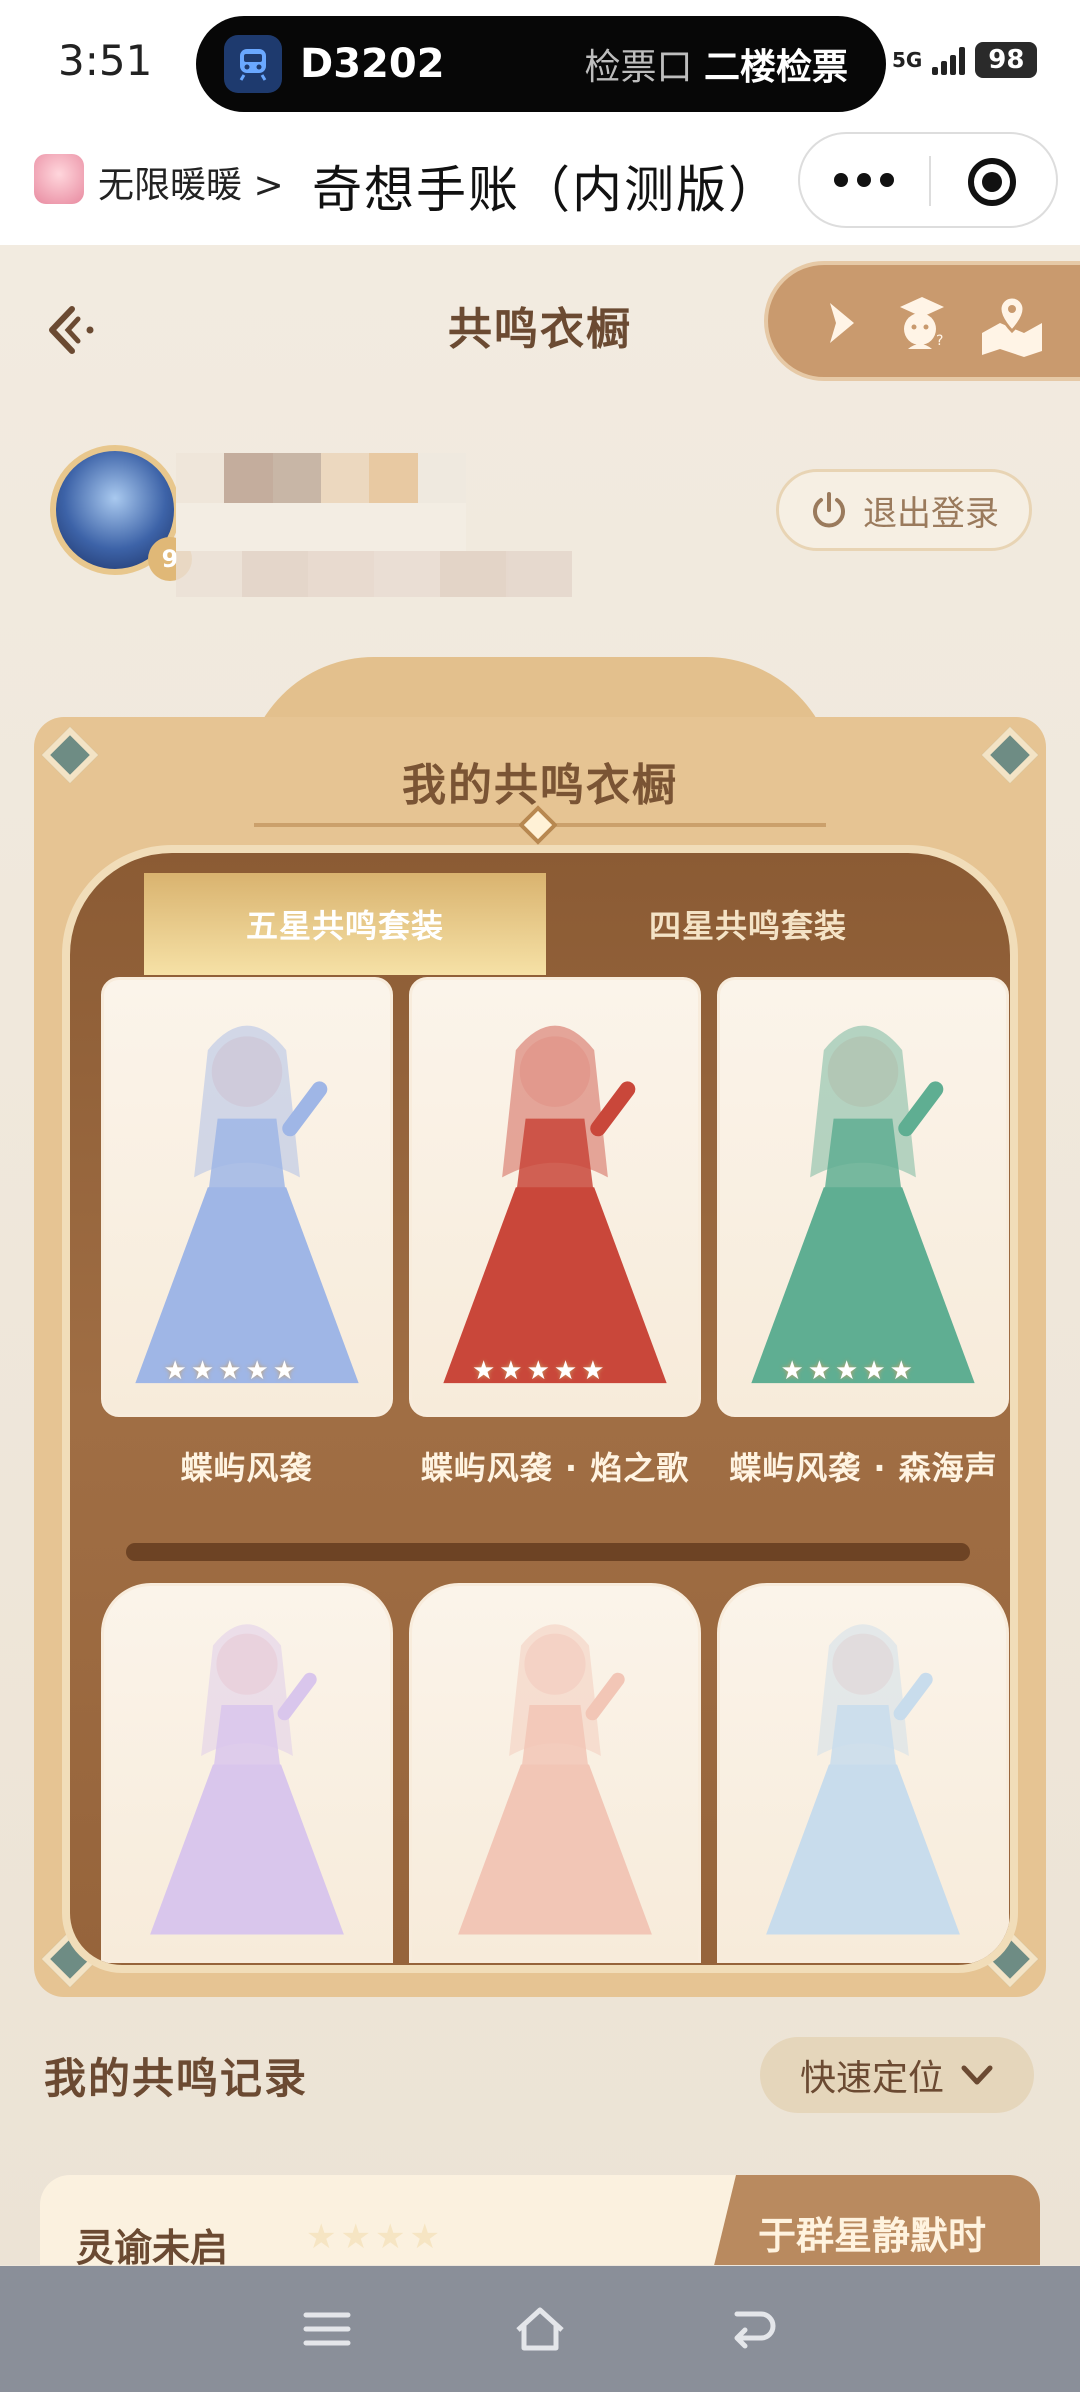 This screenshot has width=1080, height=2392. I want to click on tab-four-star-sets: 四星共鸣套装, so click(748, 924).